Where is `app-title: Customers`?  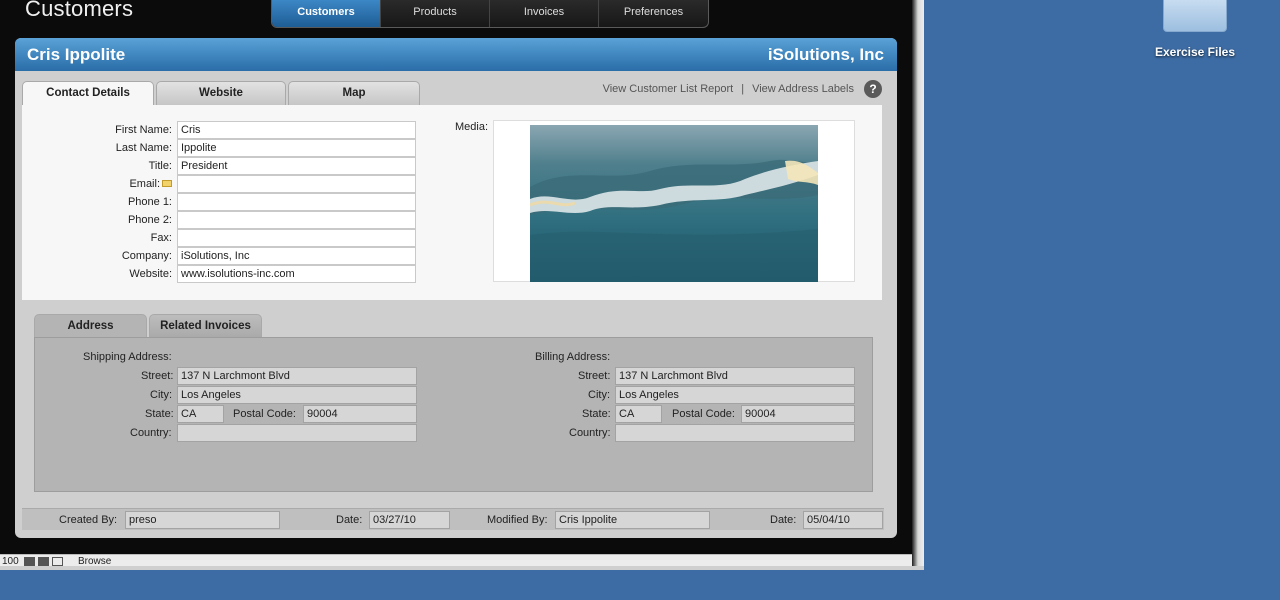 app-title: Customers is located at coordinates (79, 10).